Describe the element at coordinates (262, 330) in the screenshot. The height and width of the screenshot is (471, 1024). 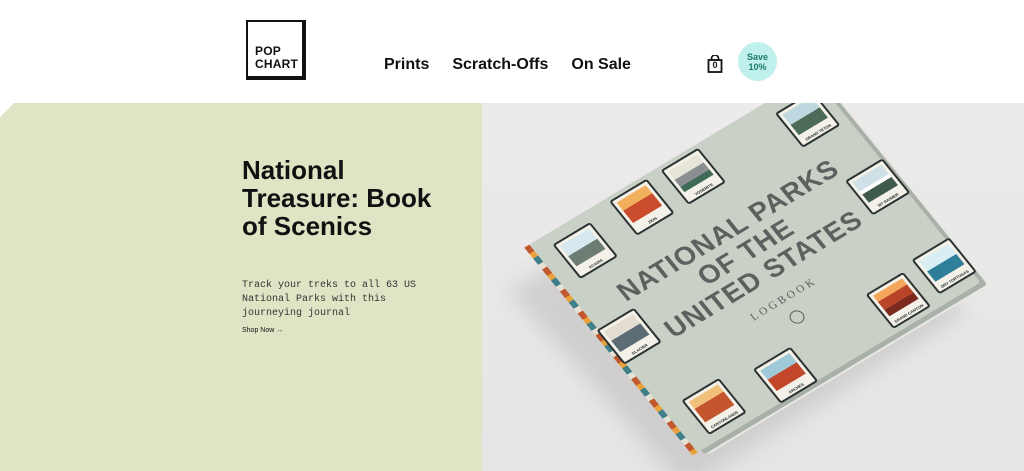
I see `shop-now-link: Shop Now →` at that location.